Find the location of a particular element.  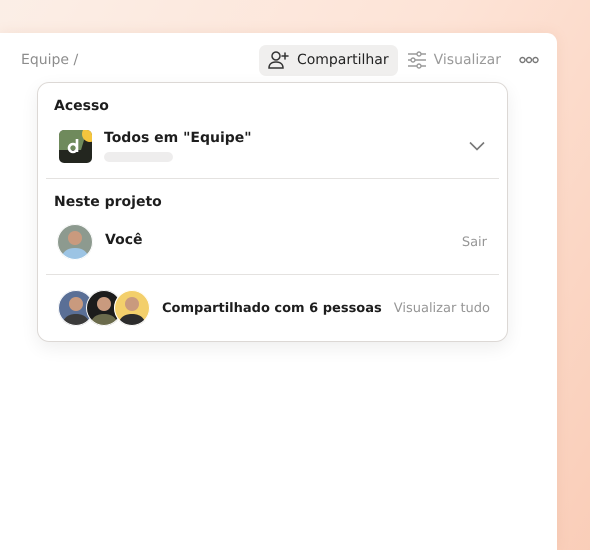

view-all-link: Visualizar tudo is located at coordinates (442, 308).